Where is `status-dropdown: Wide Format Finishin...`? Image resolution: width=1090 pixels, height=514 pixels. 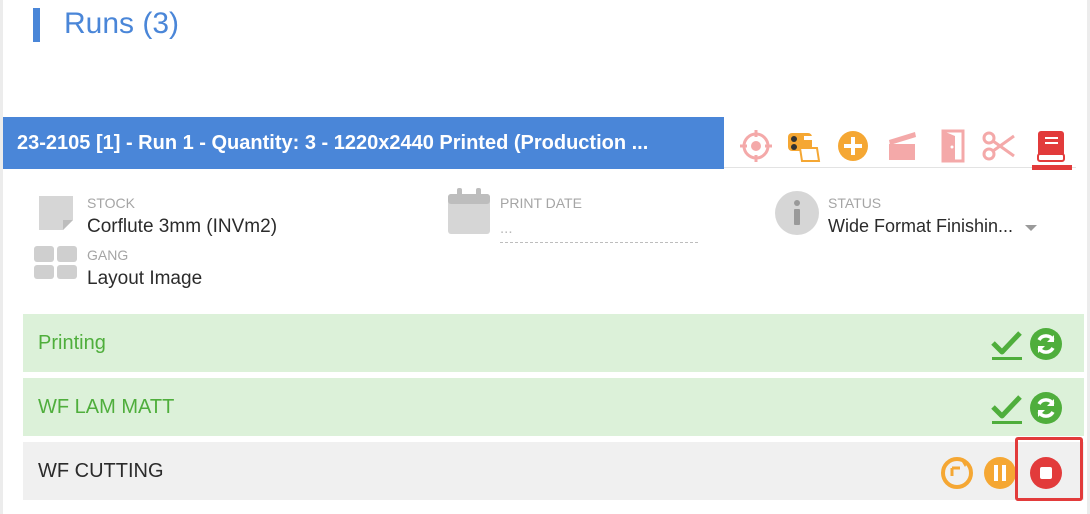
status-dropdown: Wide Format Finishin... is located at coordinates (934, 229).